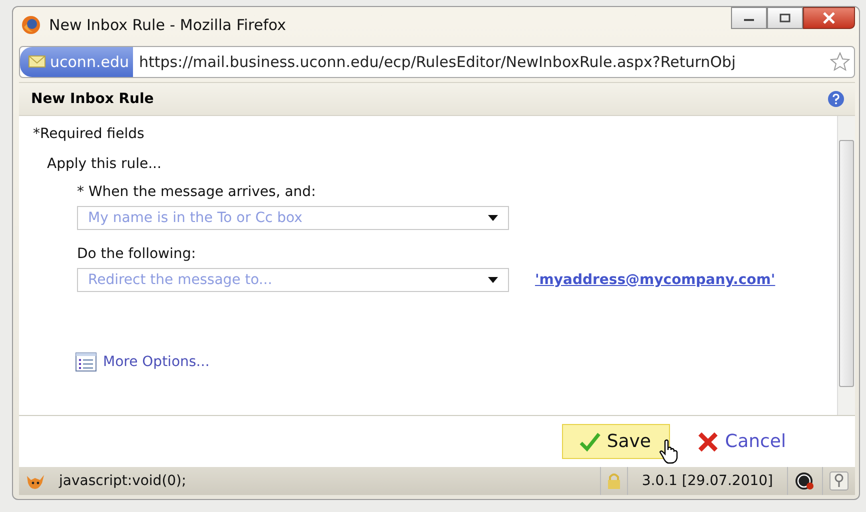 The width and height of the screenshot is (866, 512). What do you see at coordinates (31, 24) in the screenshot?
I see `browser-logo-icon` at bounding box center [31, 24].